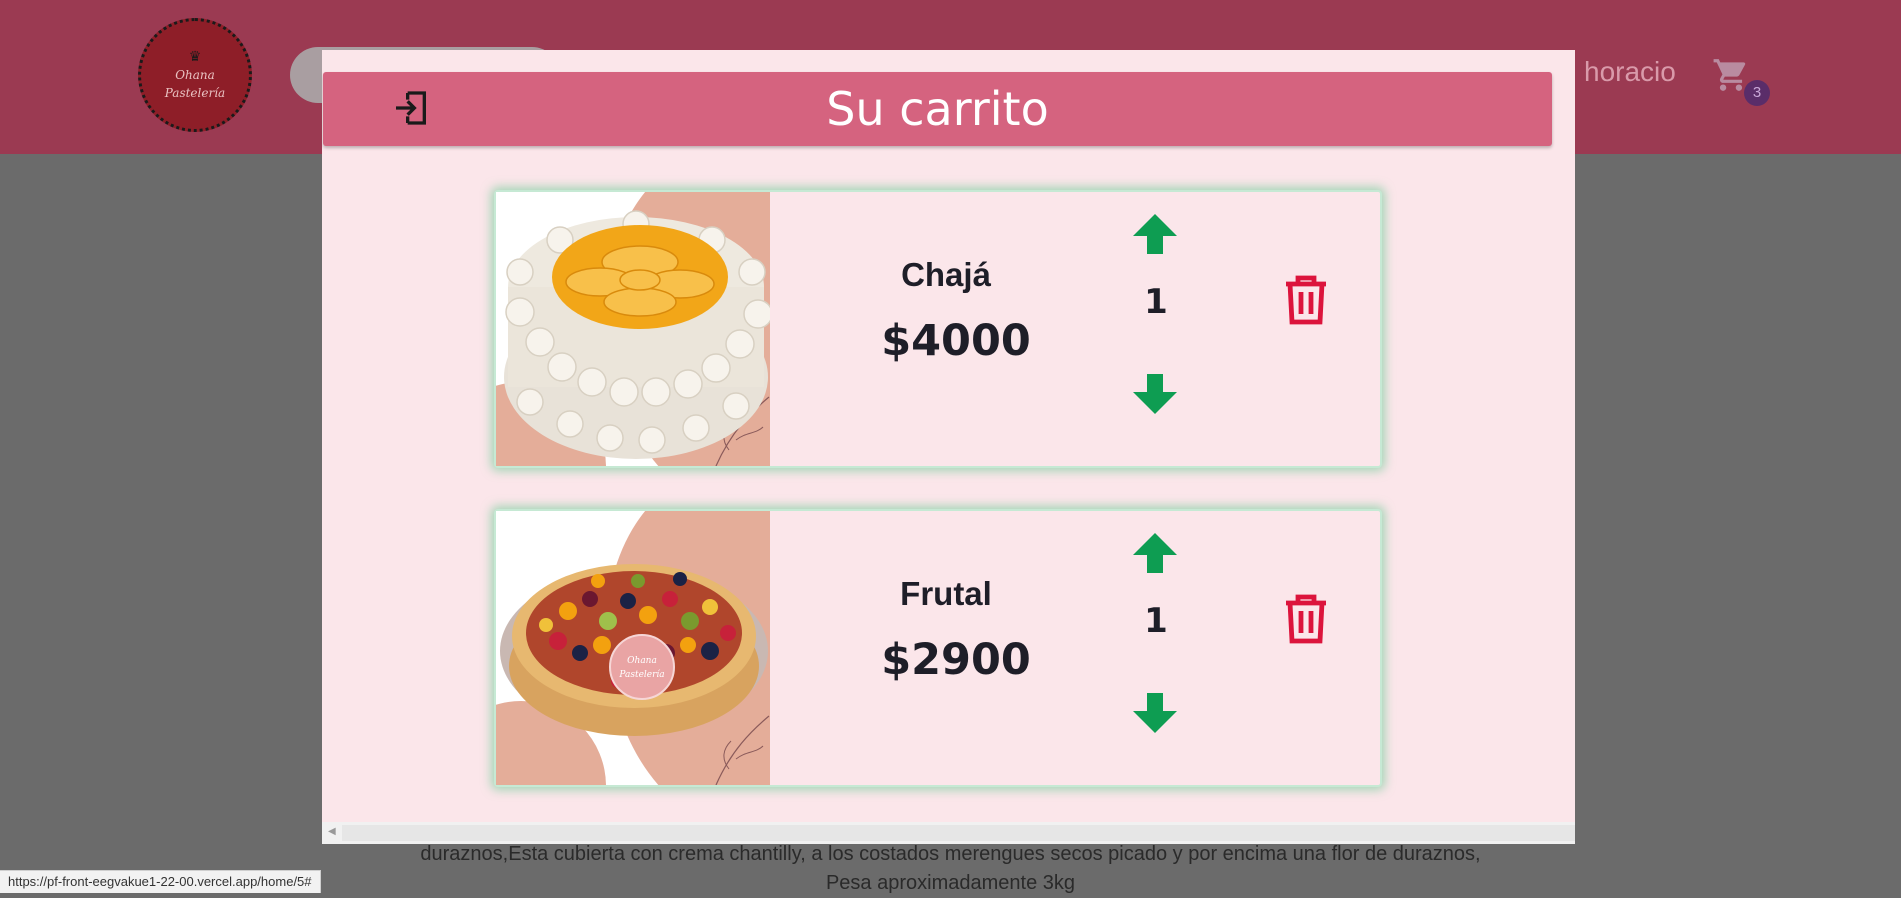 This screenshot has height=898, width=1901. What do you see at coordinates (195, 93) in the screenshot?
I see `logo-line-2: Pastelería` at bounding box center [195, 93].